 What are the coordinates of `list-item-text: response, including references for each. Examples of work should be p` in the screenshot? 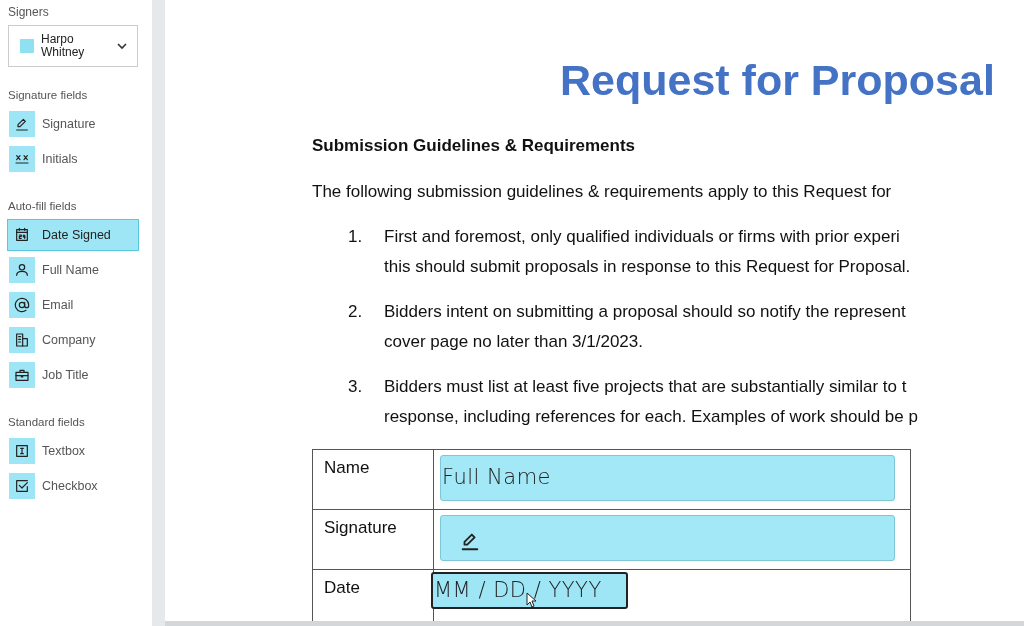 It's located at (651, 417).